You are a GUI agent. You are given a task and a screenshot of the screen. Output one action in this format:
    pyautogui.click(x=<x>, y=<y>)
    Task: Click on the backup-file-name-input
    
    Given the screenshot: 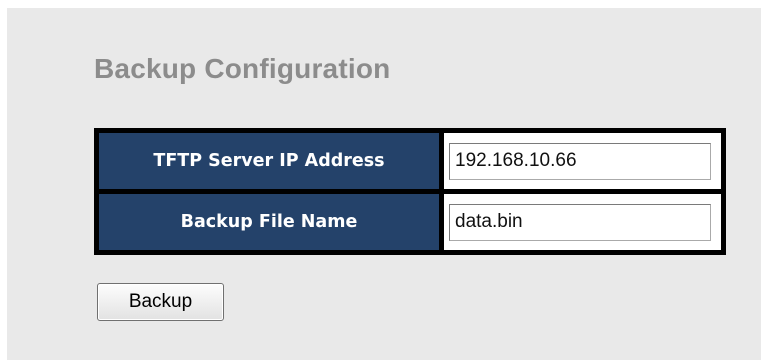 What is the action you would take?
    pyautogui.click(x=580, y=222)
    